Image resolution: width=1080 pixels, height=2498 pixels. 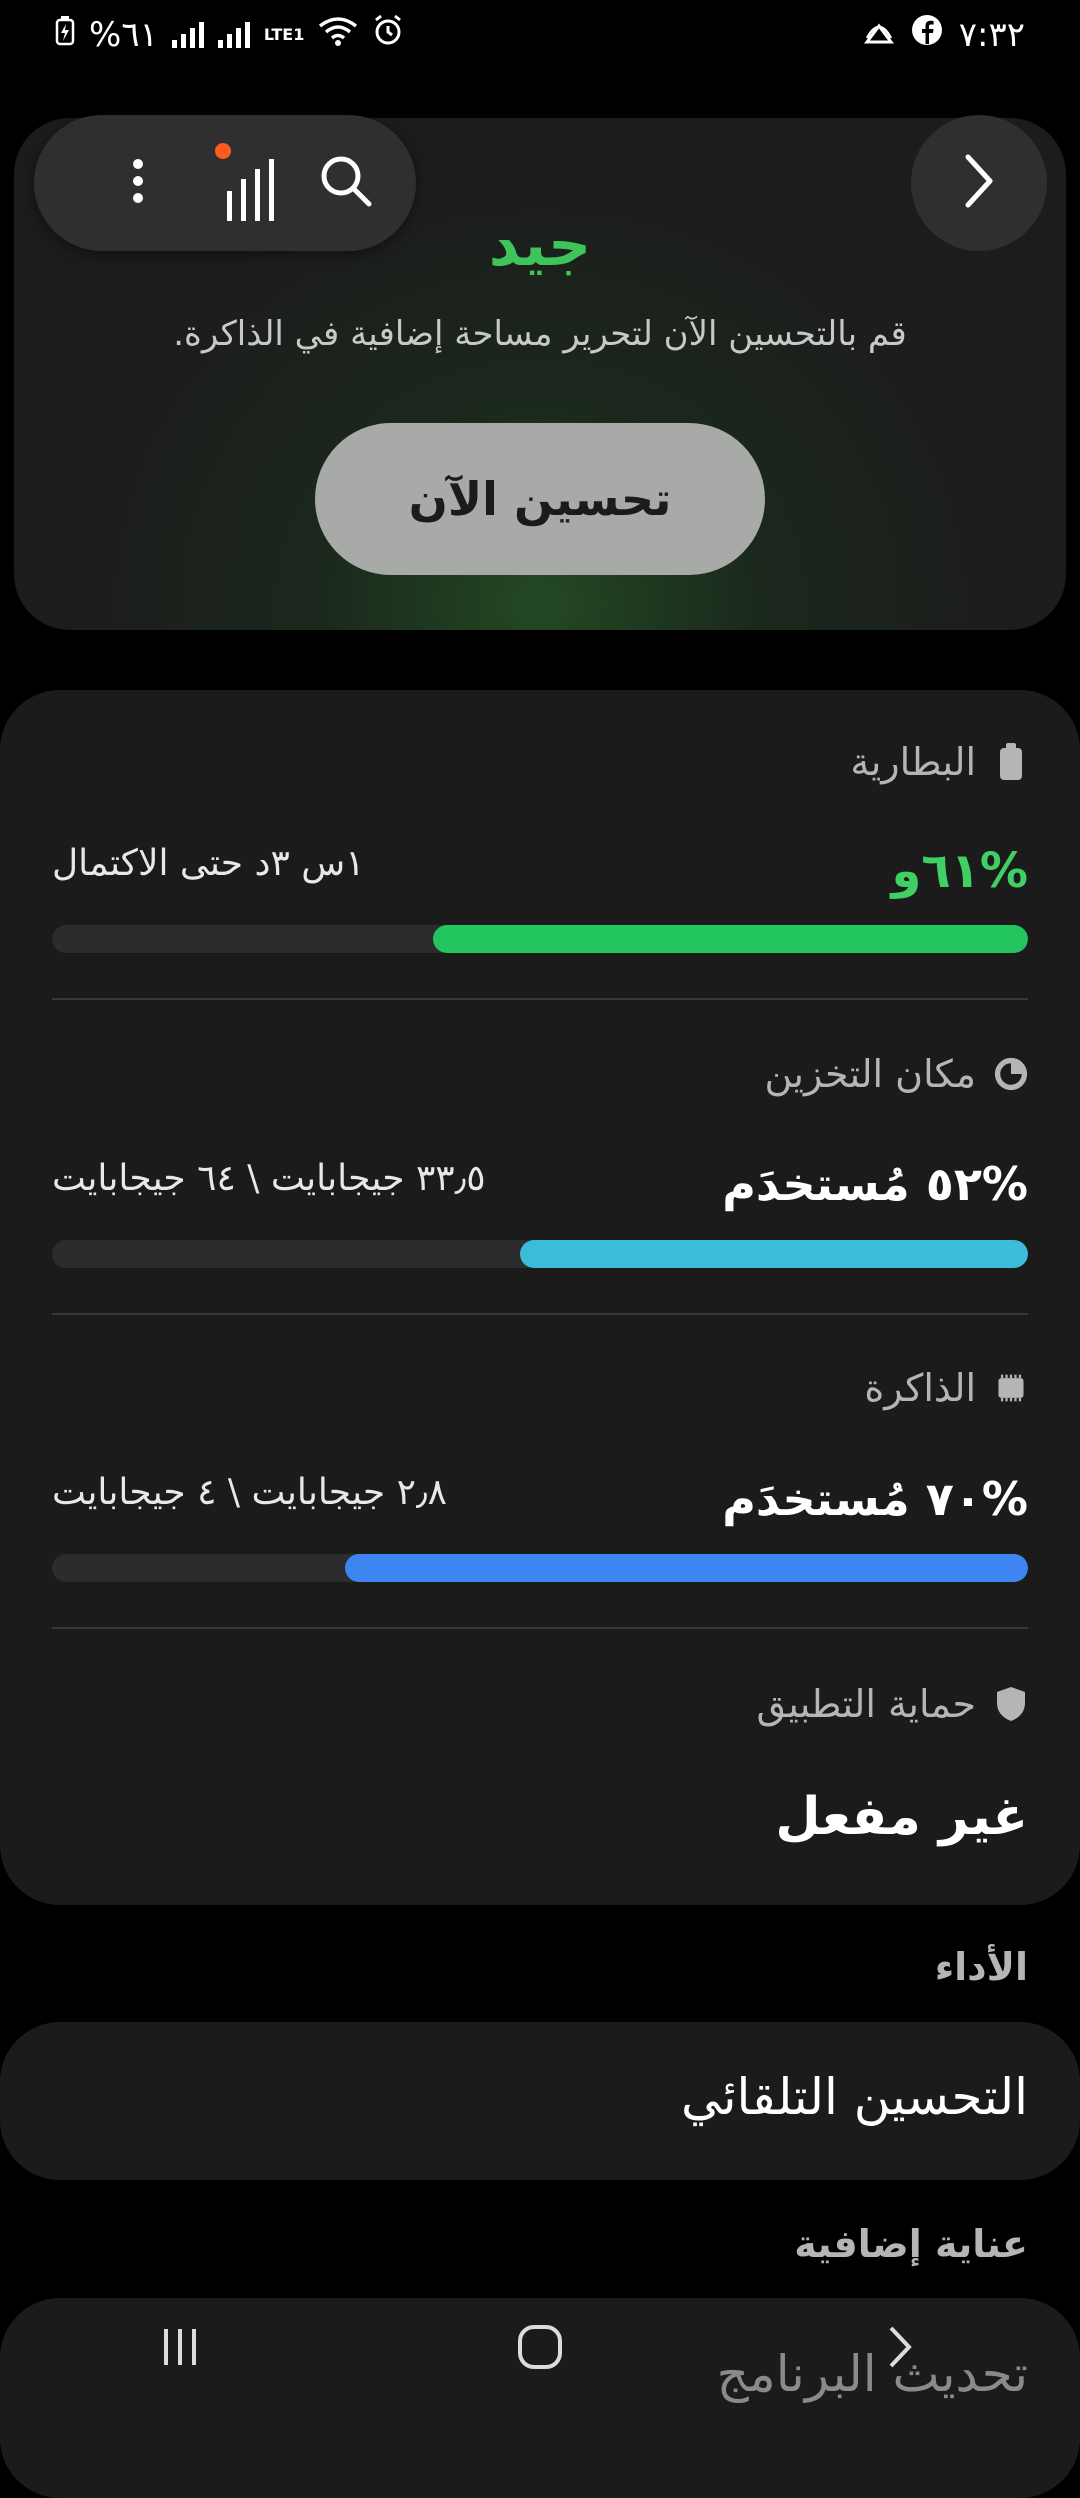 What do you see at coordinates (774, 1254) in the screenshot?
I see `storage-progress-fill` at bounding box center [774, 1254].